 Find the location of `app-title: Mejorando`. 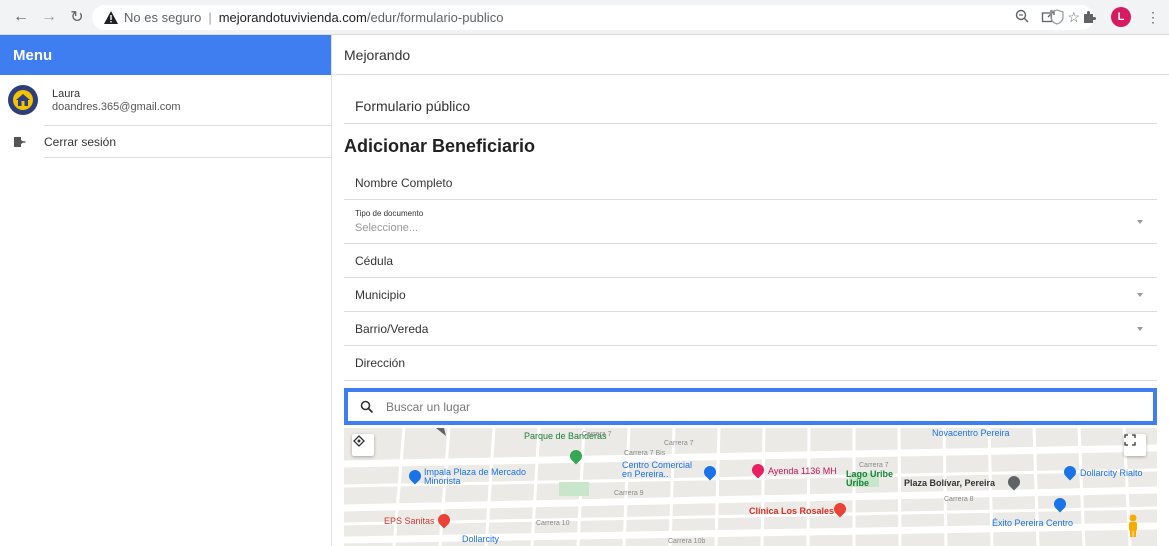

app-title: Mejorando is located at coordinates (750, 55).